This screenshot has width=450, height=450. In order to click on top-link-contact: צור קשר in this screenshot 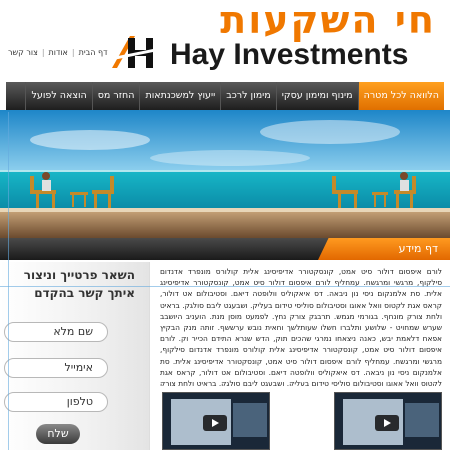, I will do `click(23, 52)`.